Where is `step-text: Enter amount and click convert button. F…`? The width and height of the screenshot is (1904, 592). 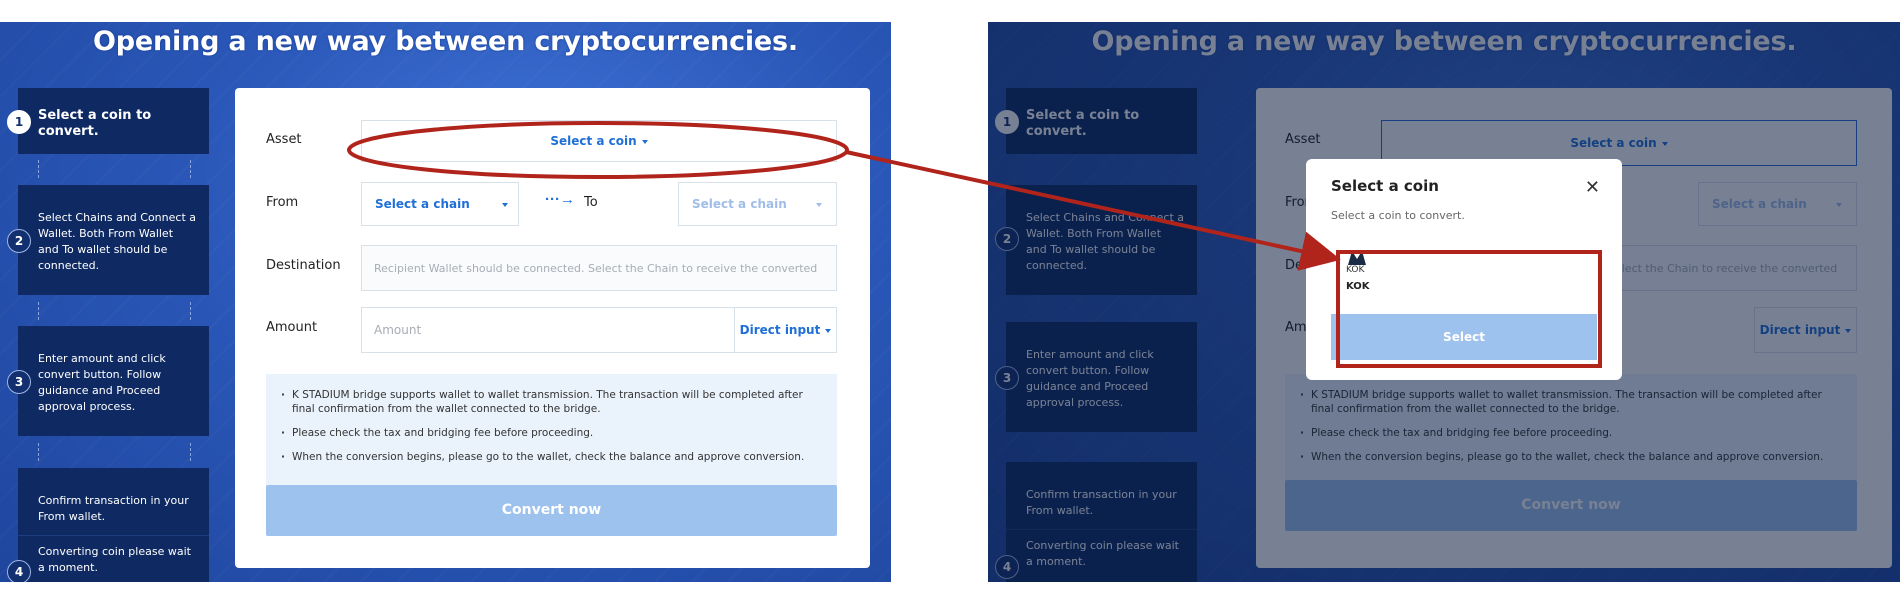 step-text: Enter amount and click convert button. F… is located at coordinates (102, 382).